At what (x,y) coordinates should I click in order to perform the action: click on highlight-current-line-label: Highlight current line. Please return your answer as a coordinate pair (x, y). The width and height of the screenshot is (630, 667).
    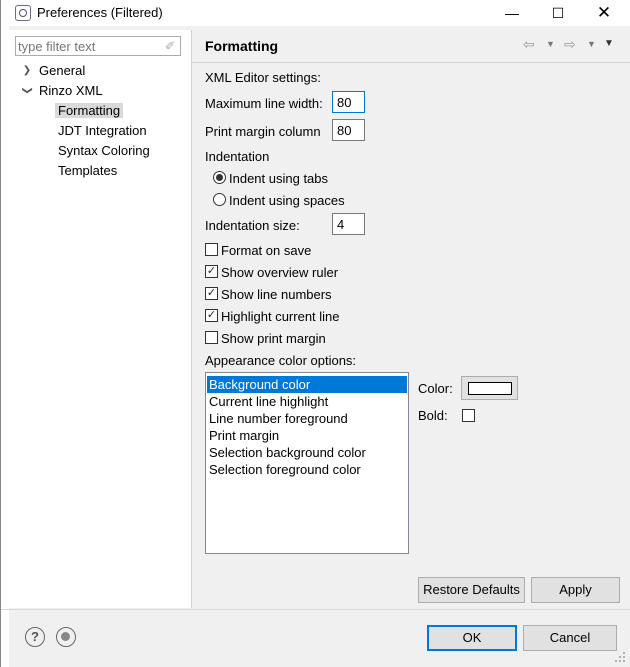
    Looking at the image, I should click on (280, 316).